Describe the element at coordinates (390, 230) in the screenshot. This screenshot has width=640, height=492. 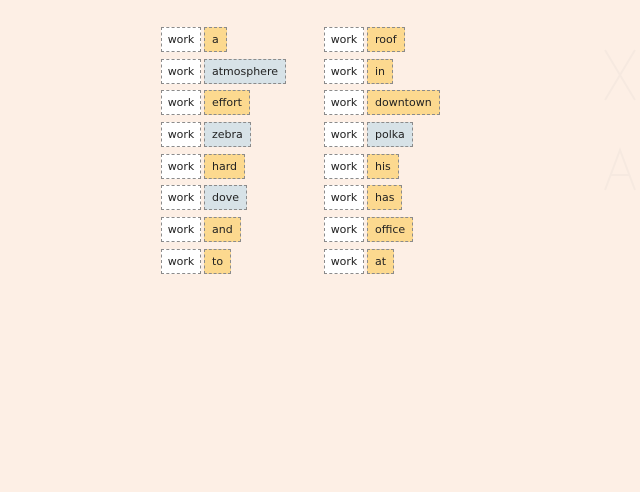
I see `word-tile-office: office` at that location.